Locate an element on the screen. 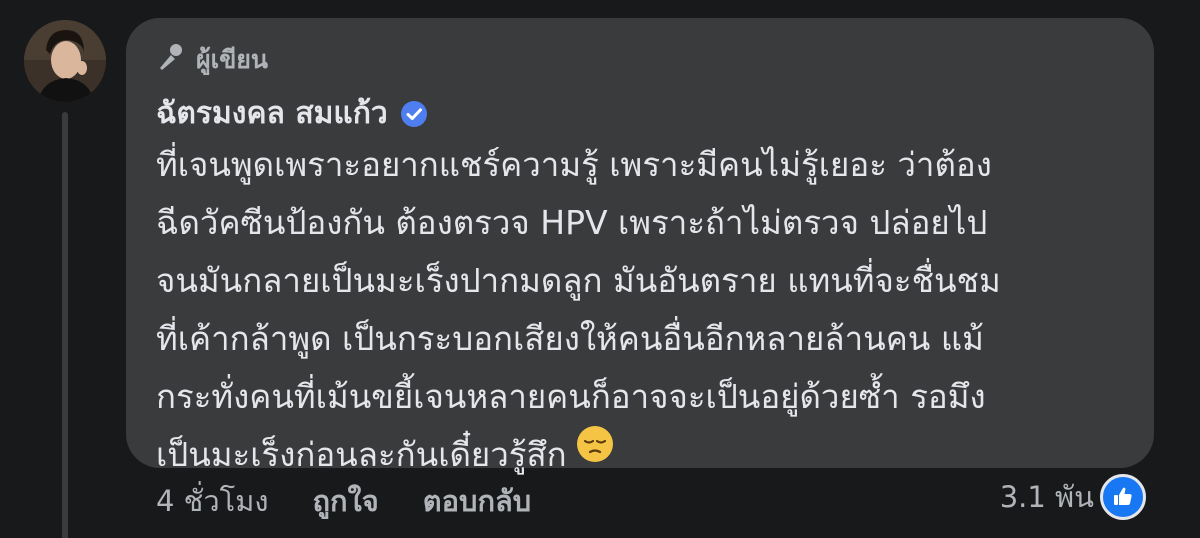 The width and height of the screenshot is (1200, 538). author-badge-label: ผู้เขียน is located at coordinates (232, 59).